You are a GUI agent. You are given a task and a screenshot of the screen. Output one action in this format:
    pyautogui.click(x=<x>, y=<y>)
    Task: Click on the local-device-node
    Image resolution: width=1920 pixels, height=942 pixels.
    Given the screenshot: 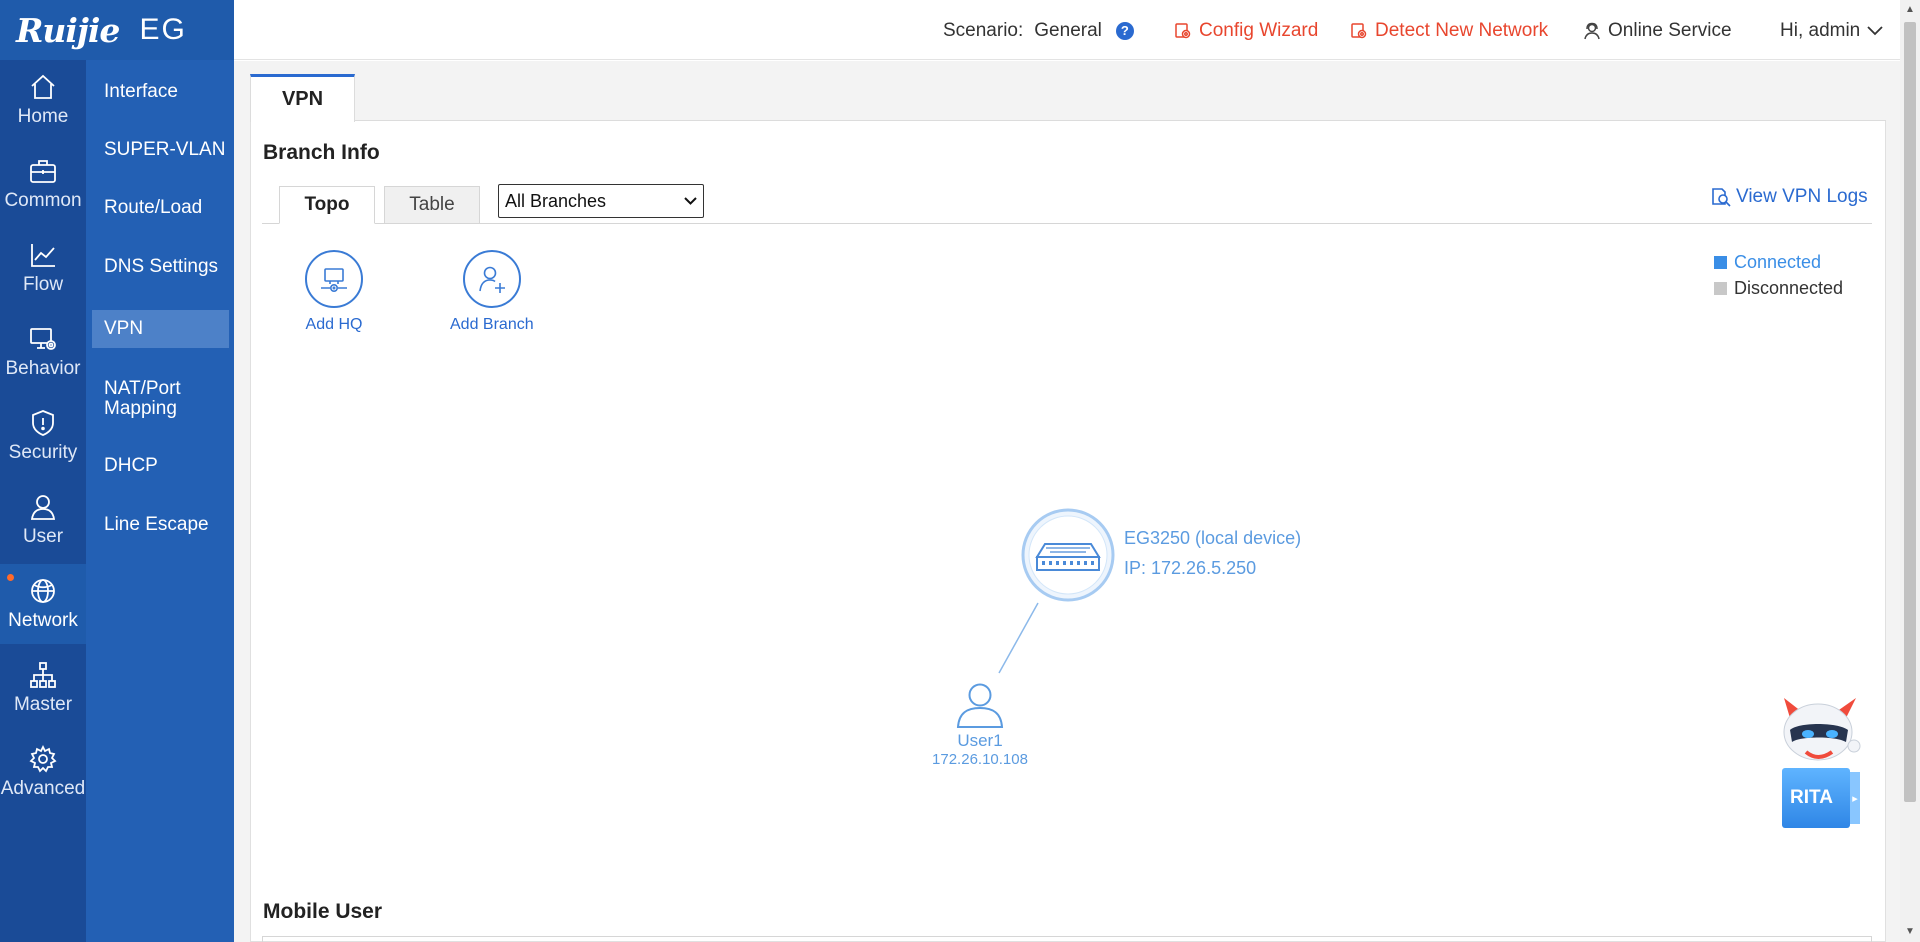 What is the action you would take?
    pyautogui.click(x=1068, y=555)
    